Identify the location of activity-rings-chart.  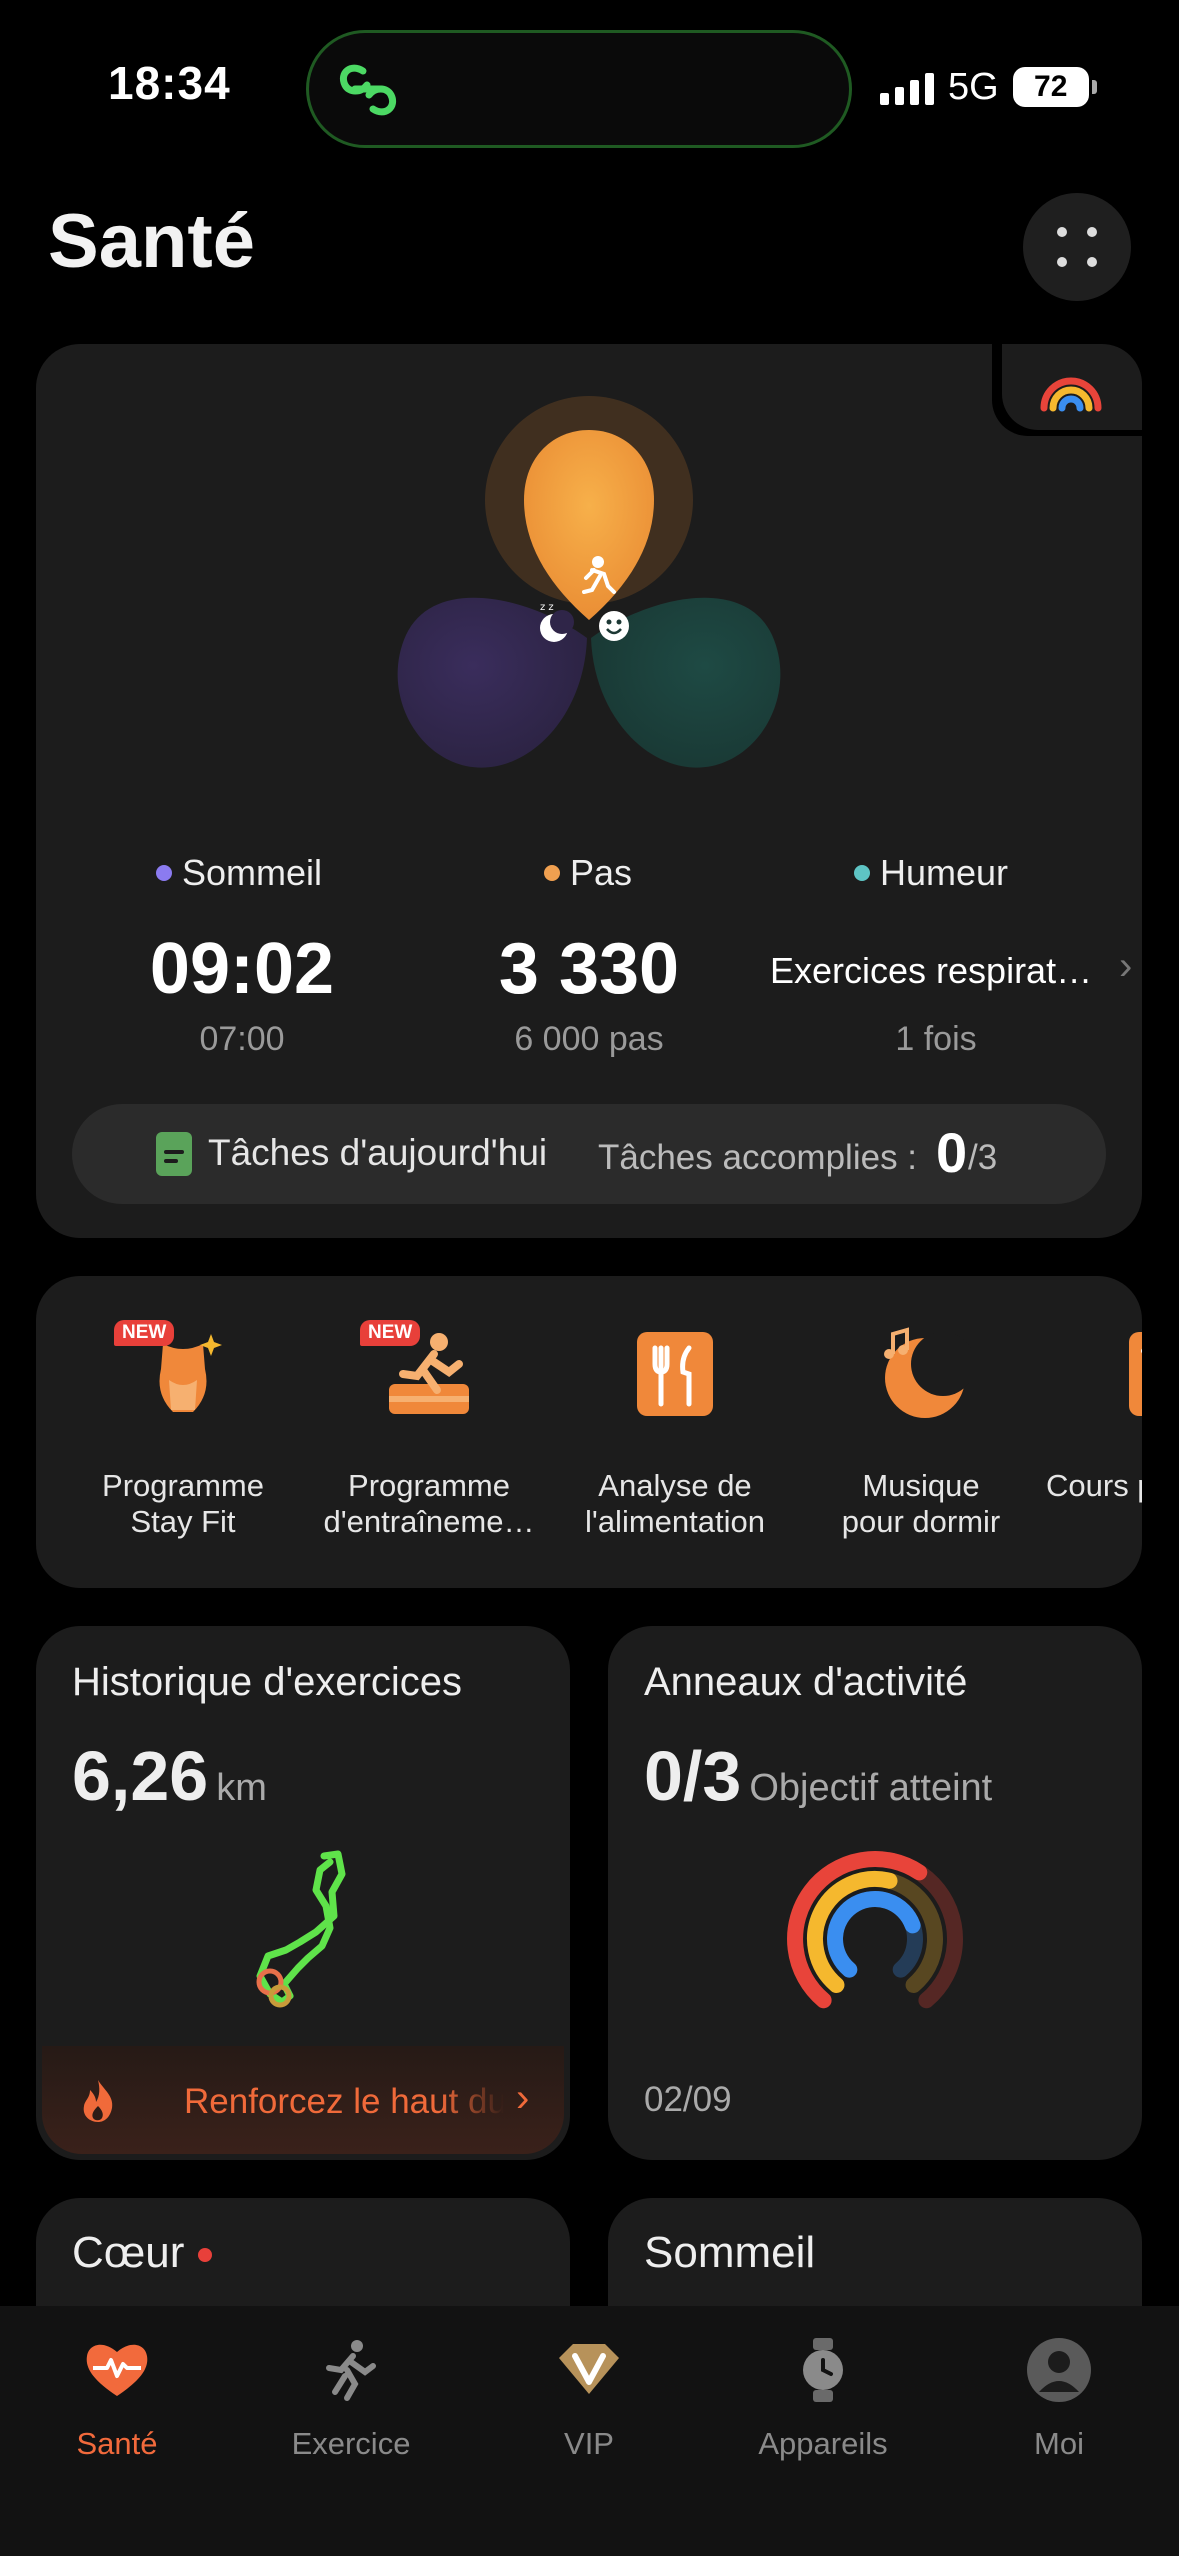
(875, 1930).